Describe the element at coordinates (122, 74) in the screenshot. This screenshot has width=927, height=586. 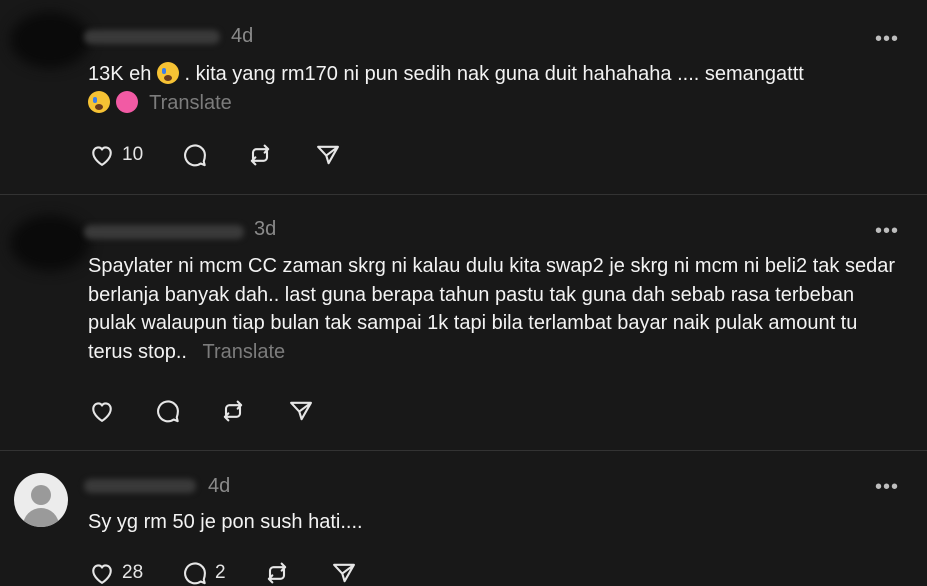
I see `post-text-part-1: 13K eh` at that location.